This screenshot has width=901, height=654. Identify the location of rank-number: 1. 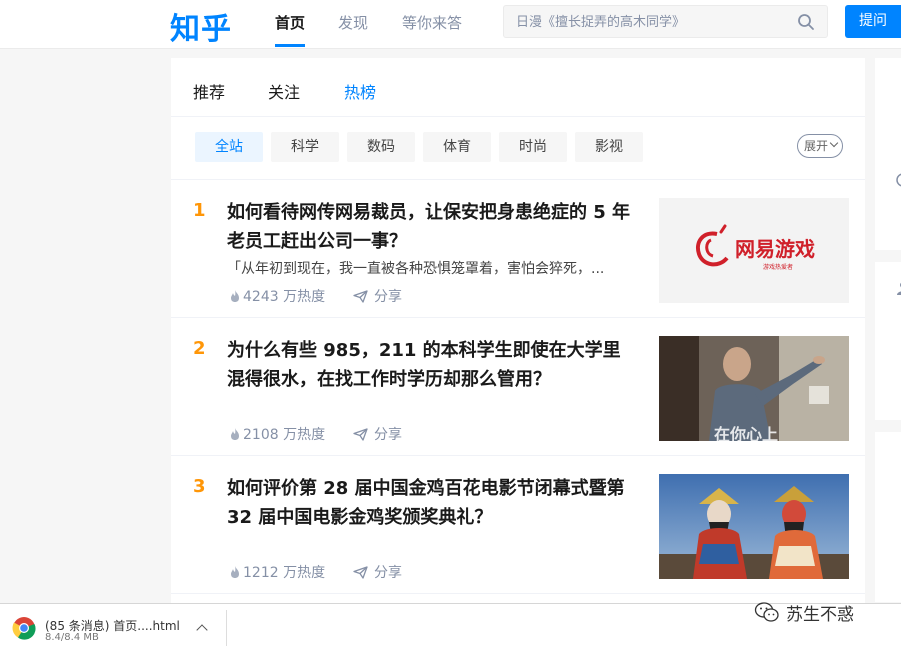
(199, 210).